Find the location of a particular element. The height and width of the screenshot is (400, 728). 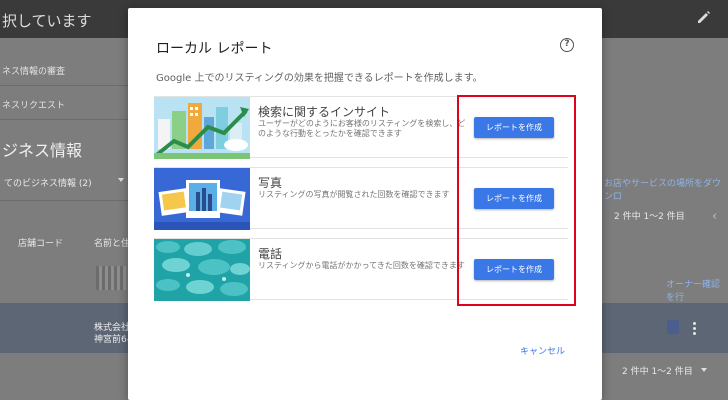

sidebar-item-requests: ネスリクエスト is located at coordinates (66, 104).